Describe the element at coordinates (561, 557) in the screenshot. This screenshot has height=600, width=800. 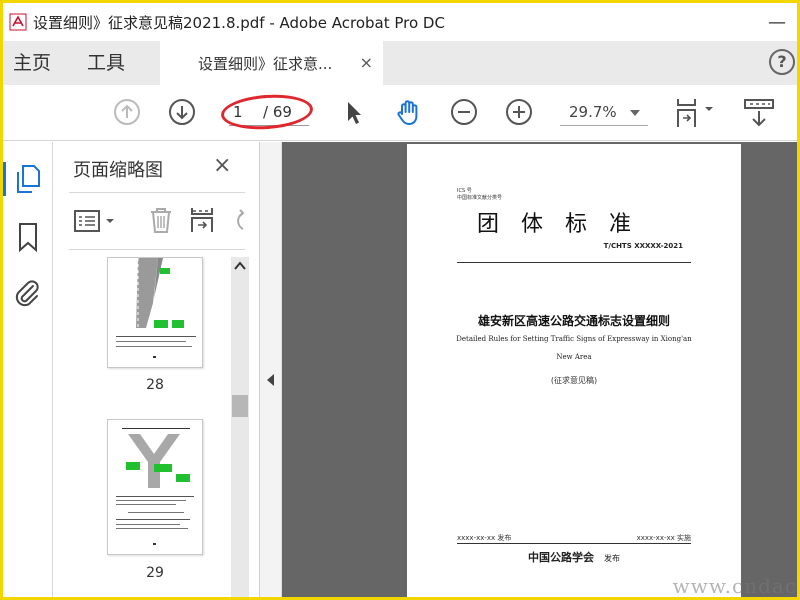
I see `organization-name: 中国公路学会` at that location.